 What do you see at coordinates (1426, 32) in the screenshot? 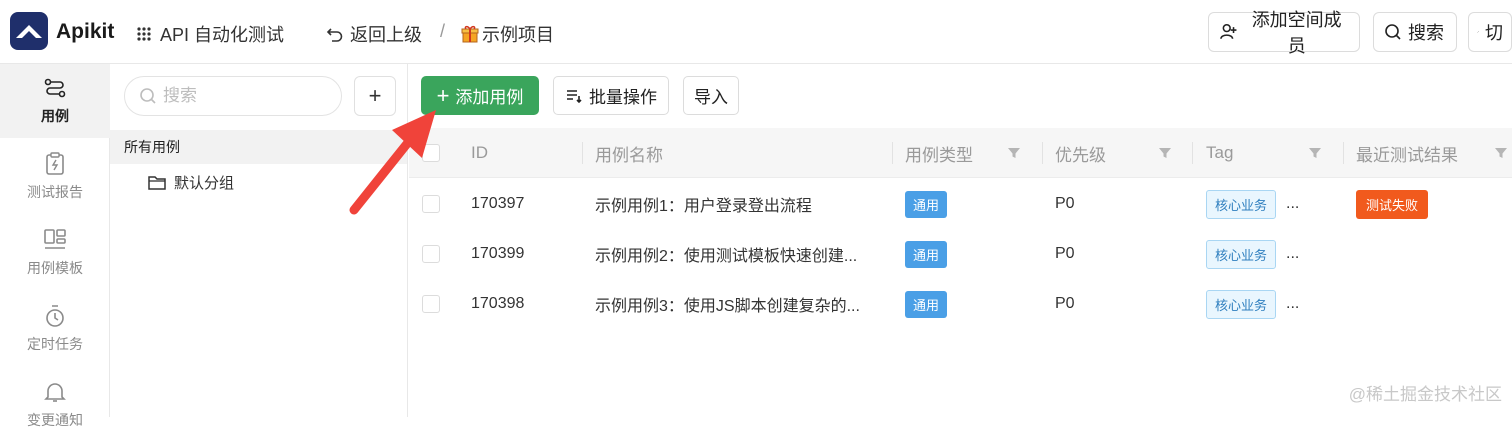
I see `search-label: 搜索` at bounding box center [1426, 32].